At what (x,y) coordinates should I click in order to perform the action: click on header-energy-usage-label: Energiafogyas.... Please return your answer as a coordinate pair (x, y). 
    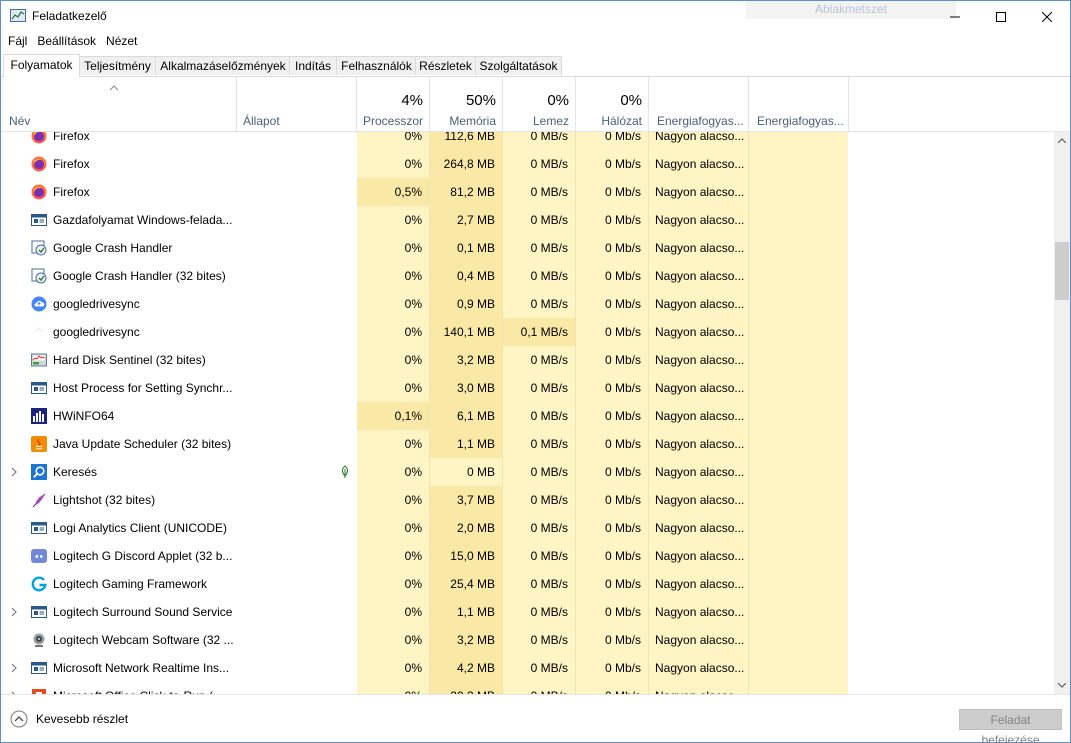
    Looking at the image, I should click on (700, 121).